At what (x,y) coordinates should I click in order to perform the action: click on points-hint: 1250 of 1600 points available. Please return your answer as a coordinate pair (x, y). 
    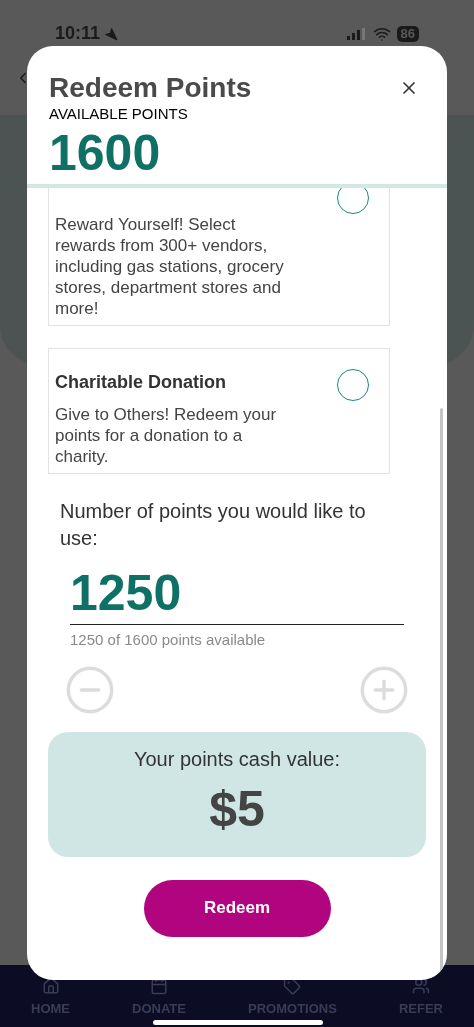
    Looking at the image, I should click on (168, 640).